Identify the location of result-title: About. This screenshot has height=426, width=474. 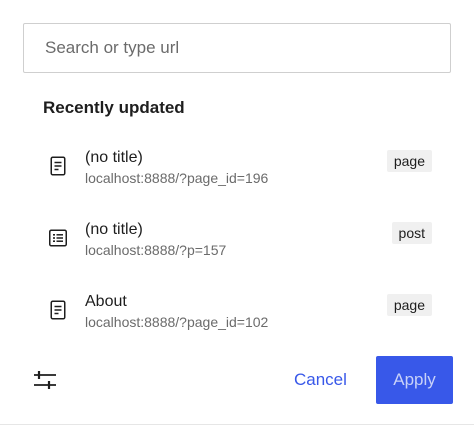
(106, 301).